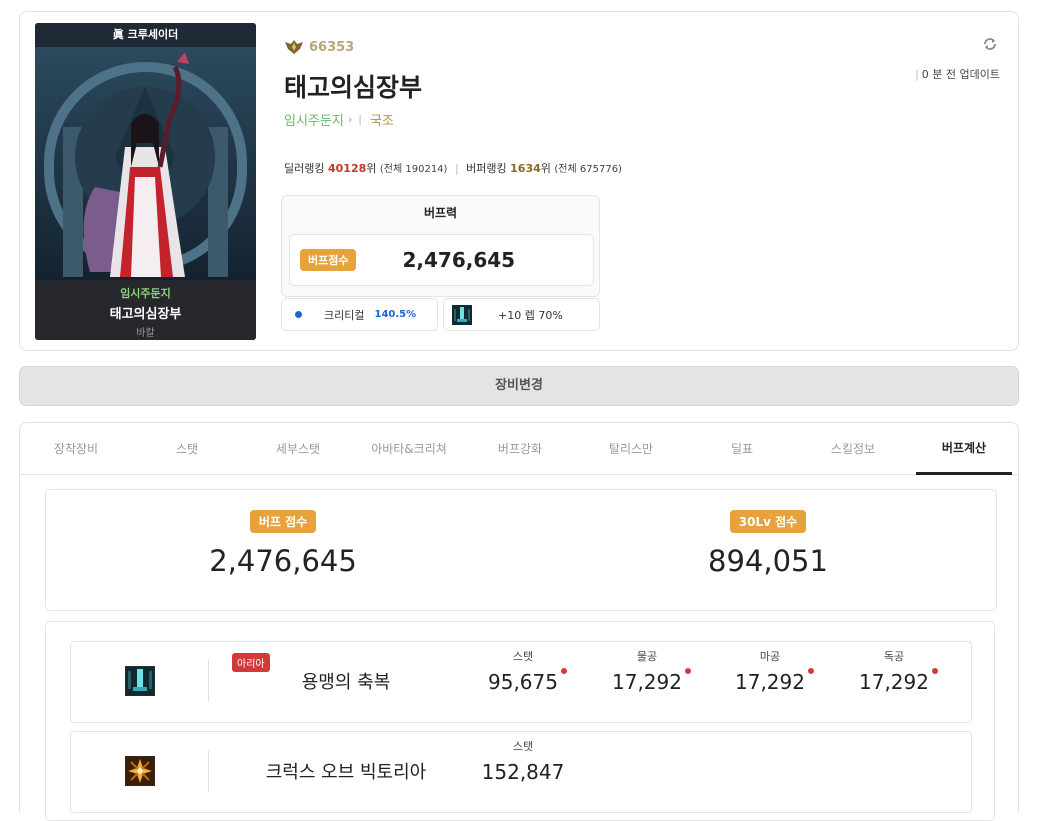 The height and width of the screenshot is (821, 1052). What do you see at coordinates (409, 449) in the screenshot?
I see `tab-4: 아바타&크리쳐` at bounding box center [409, 449].